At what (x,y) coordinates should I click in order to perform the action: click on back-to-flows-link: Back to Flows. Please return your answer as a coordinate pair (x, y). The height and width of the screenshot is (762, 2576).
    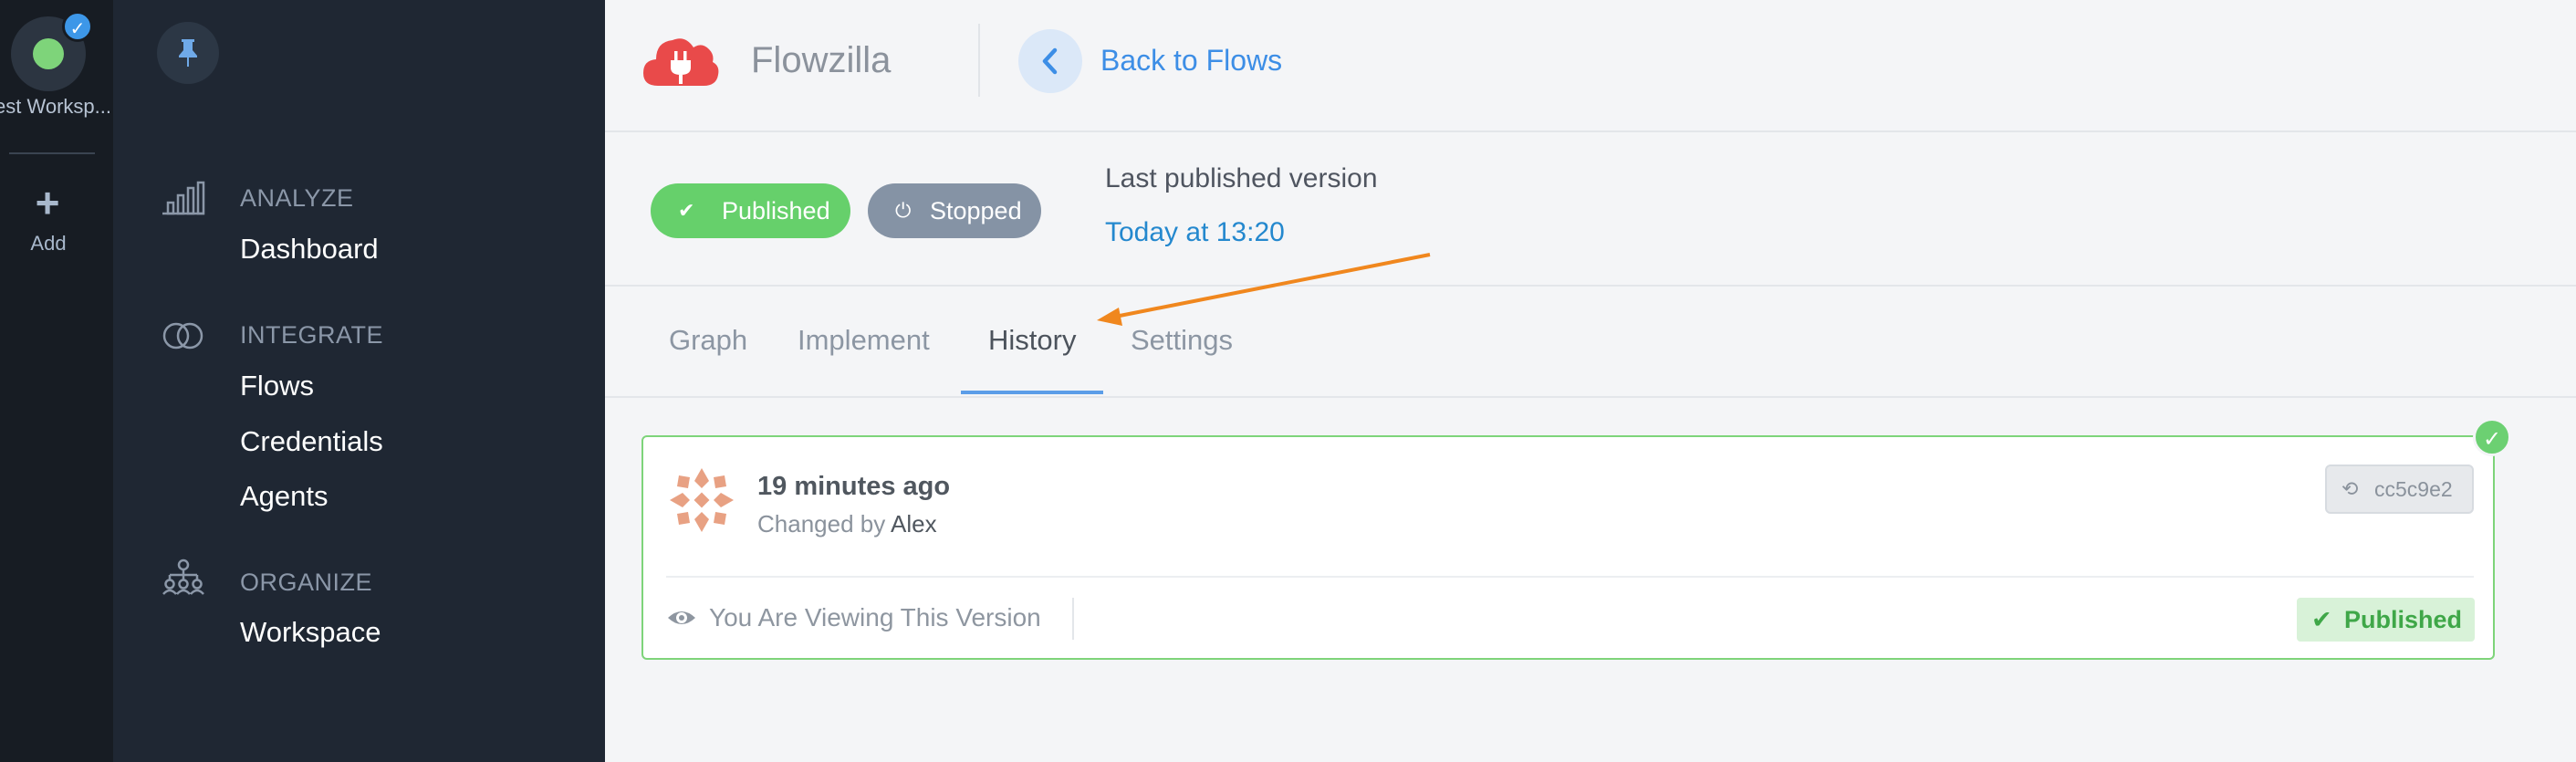
    Looking at the image, I should click on (1191, 61).